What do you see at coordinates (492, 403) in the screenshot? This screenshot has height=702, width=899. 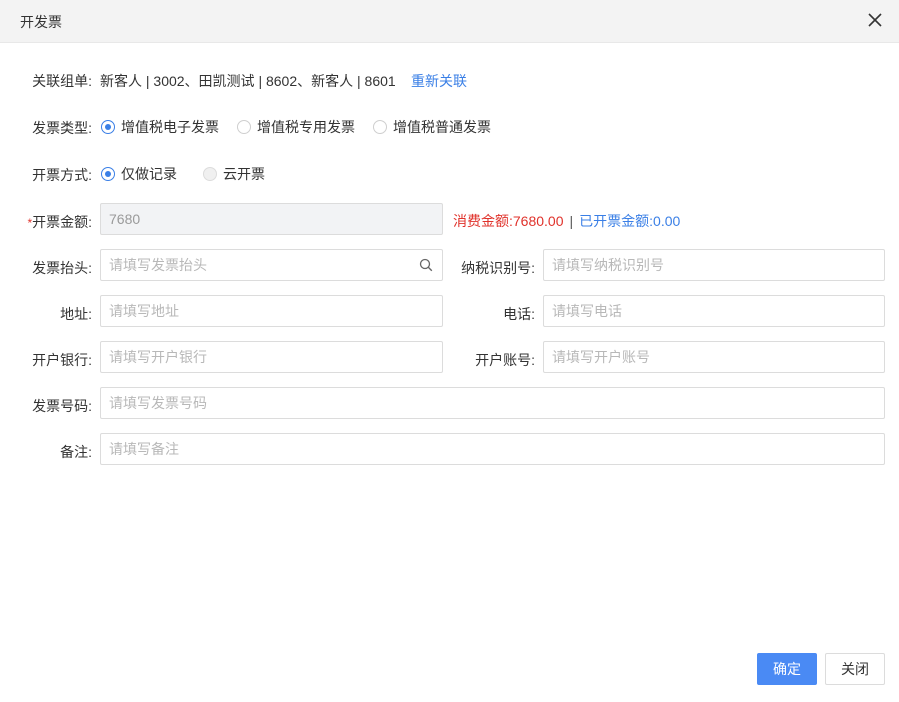 I see `invoice-number-input` at bounding box center [492, 403].